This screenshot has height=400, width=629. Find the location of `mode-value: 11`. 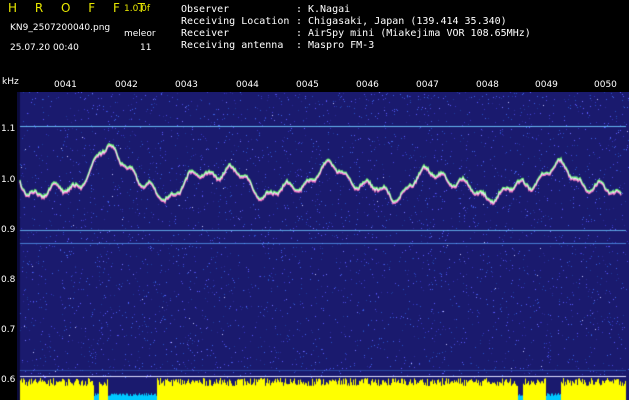

mode-value: 11 is located at coordinates (146, 48).